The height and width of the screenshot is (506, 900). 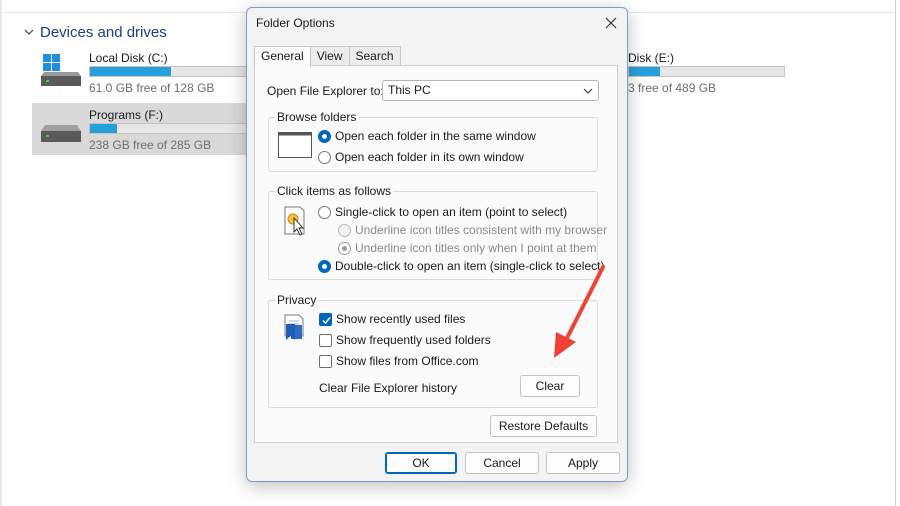 I want to click on close-icon, so click(x=611, y=23).